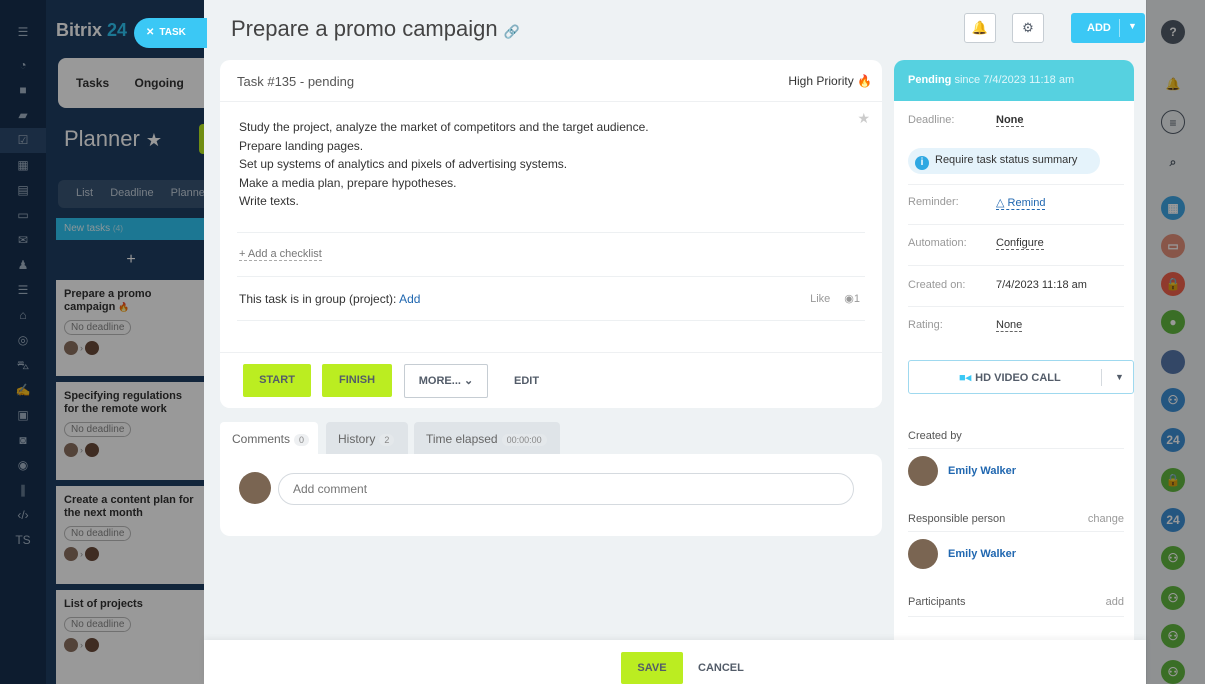 The height and width of the screenshot is (684, 1205). Describe the element at coordinates (446, 381) in the screenshot. I see `more-button: MORE... ⌄` at that location.